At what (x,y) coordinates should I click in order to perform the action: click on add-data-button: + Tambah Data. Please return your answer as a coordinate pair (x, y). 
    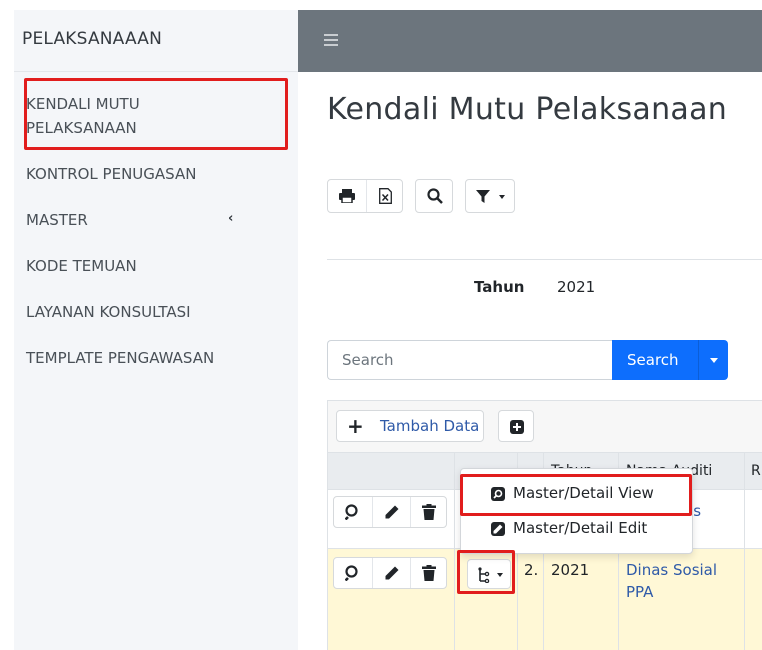
    Looking at the image, I should click on (410, 426).